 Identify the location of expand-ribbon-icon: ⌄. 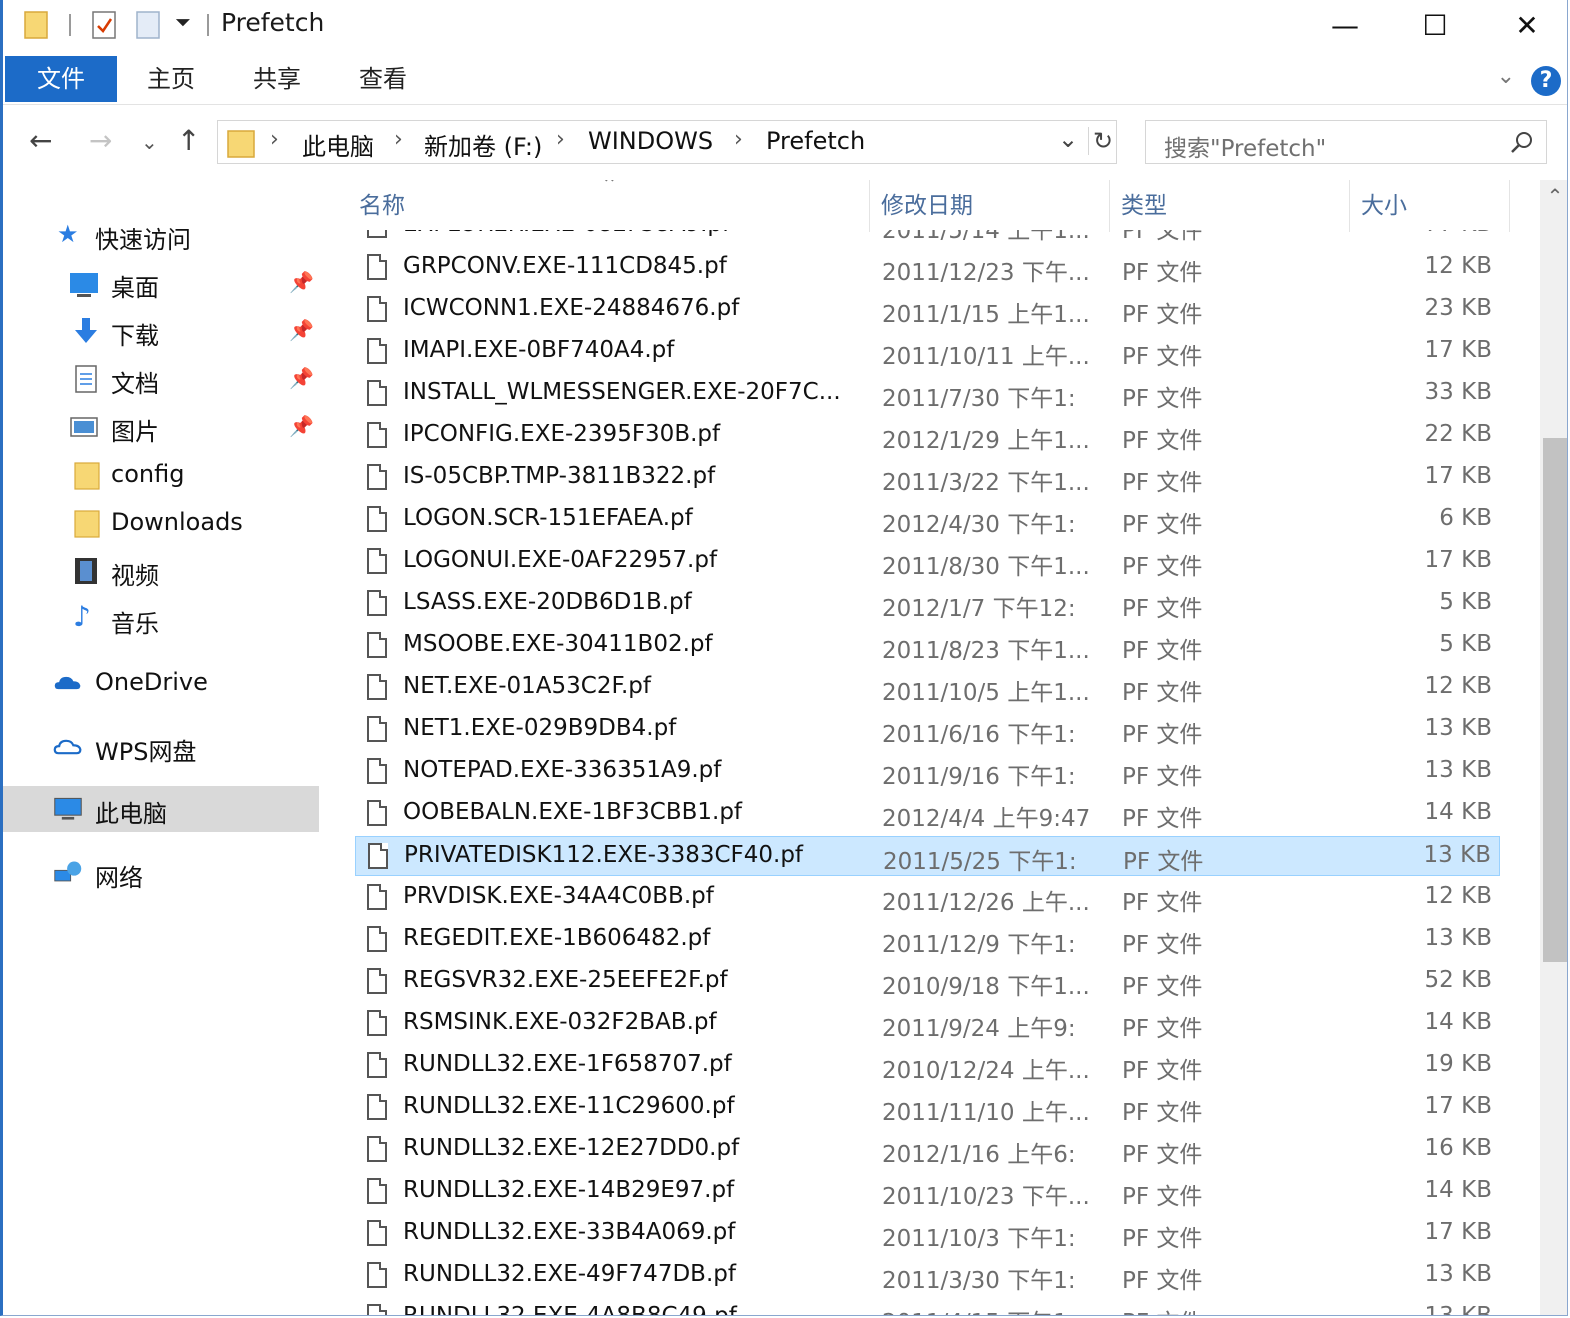
(1506, 76).